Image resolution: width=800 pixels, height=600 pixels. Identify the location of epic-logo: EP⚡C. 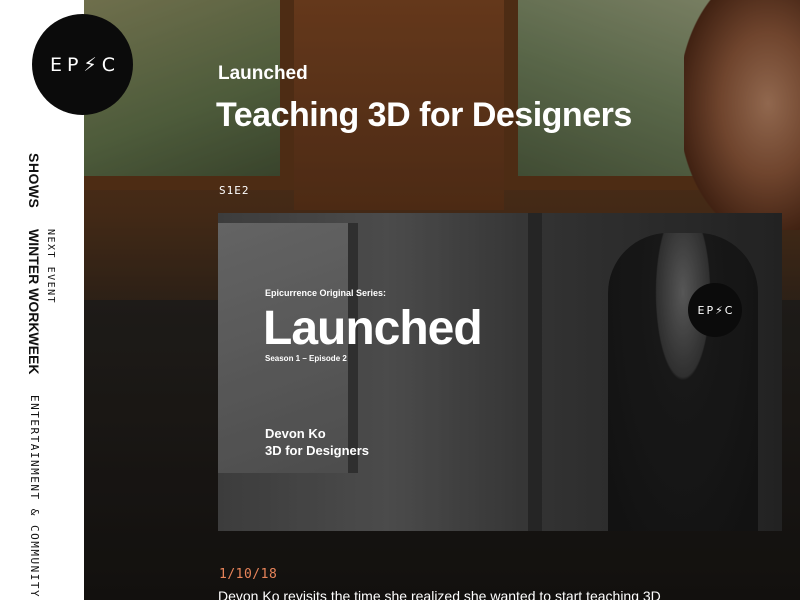
(82, 64).